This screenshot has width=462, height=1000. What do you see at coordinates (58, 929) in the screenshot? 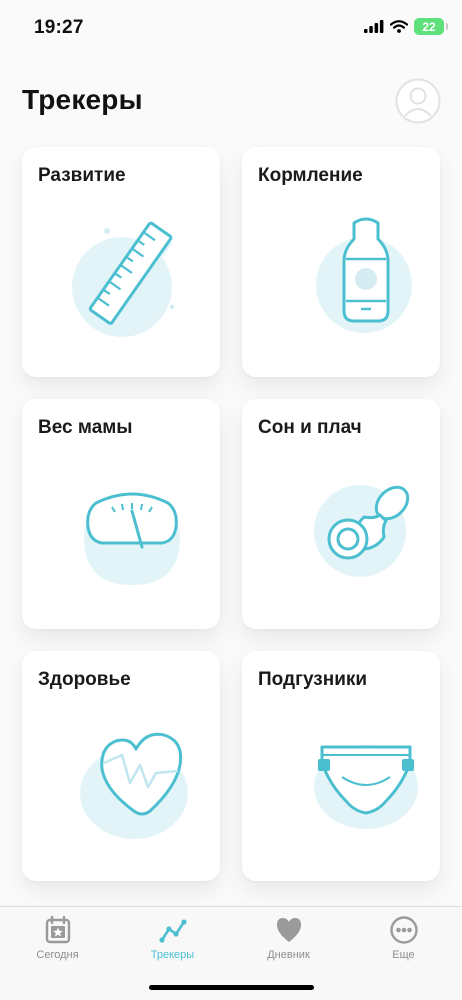
I see `calendar-star-icon` at bounding box center [58, 929].